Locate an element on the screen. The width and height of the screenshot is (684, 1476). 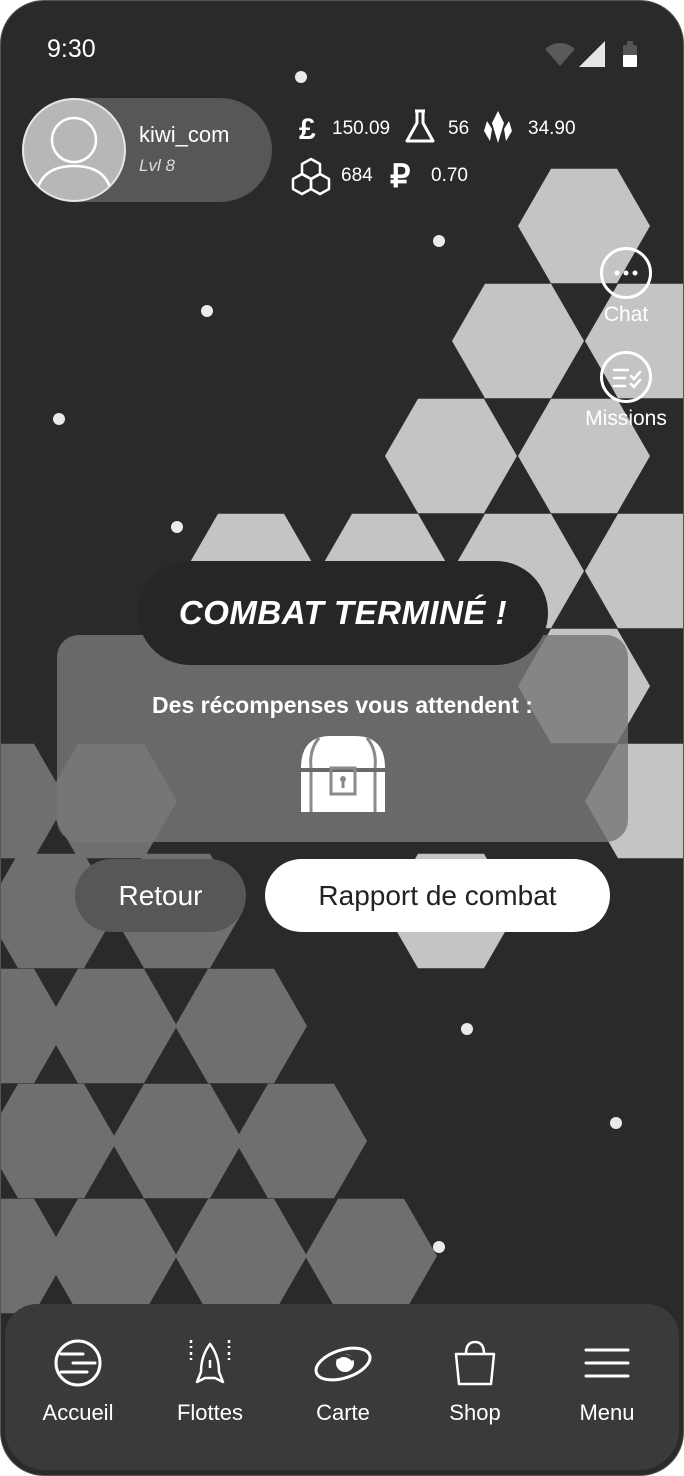
chat-label: Chat is located at coordinates (626, 314).